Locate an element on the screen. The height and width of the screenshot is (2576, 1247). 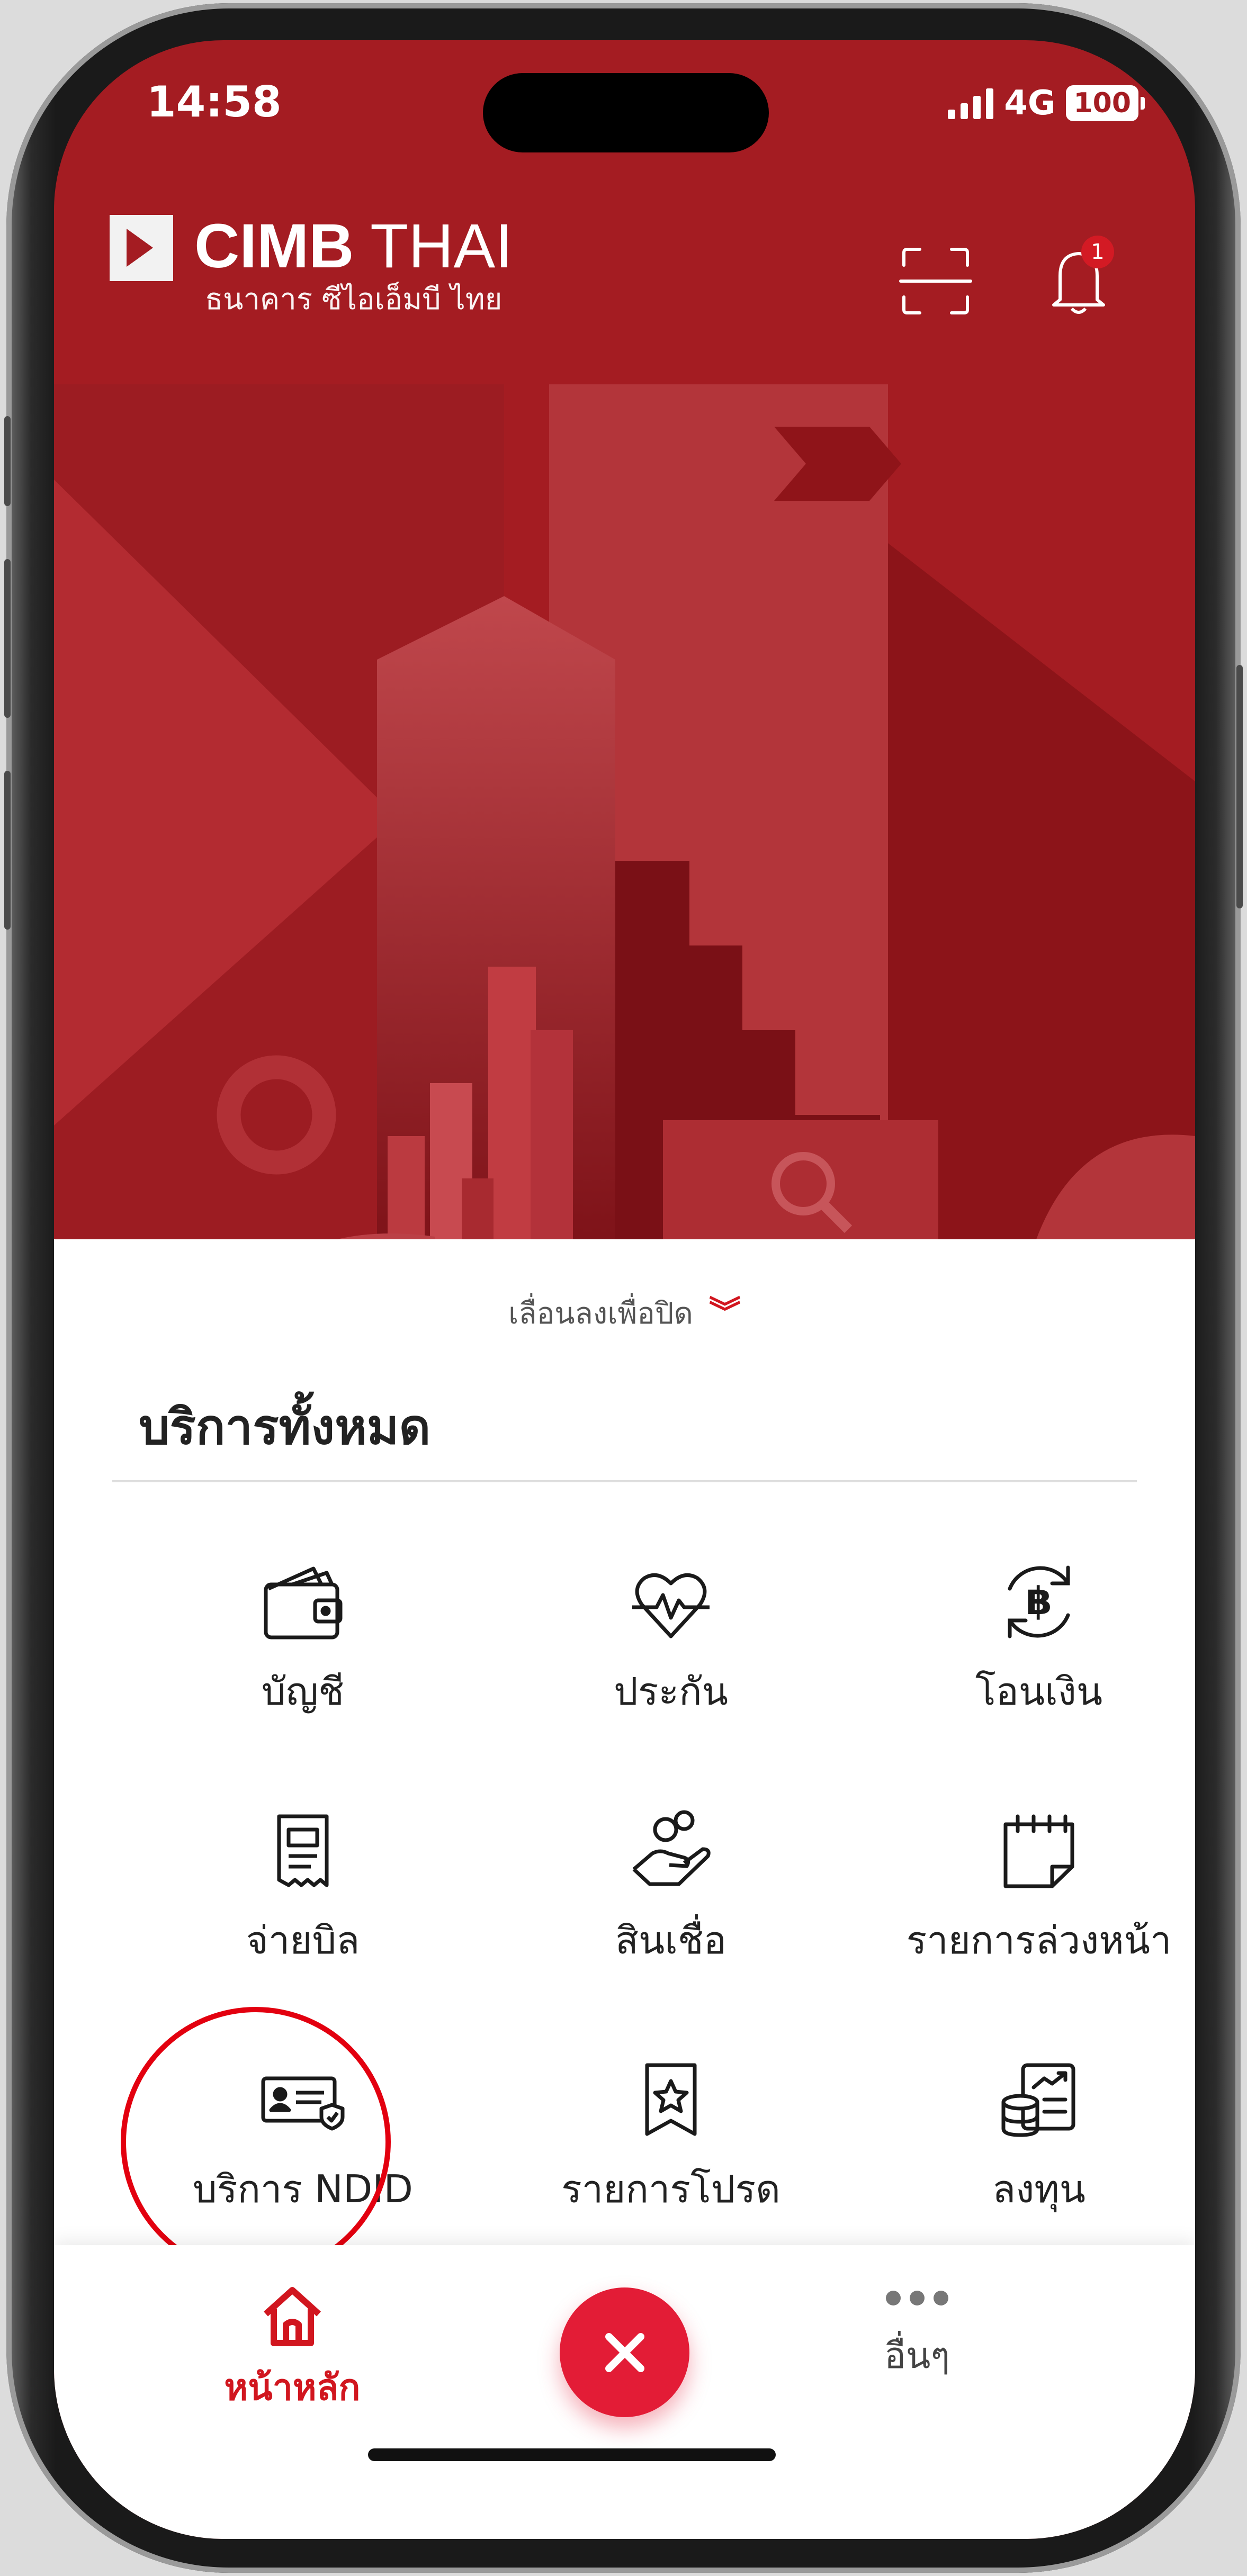
service-scheduled: รายการล่วงหน้า is located at coordinates (1024, 1885).